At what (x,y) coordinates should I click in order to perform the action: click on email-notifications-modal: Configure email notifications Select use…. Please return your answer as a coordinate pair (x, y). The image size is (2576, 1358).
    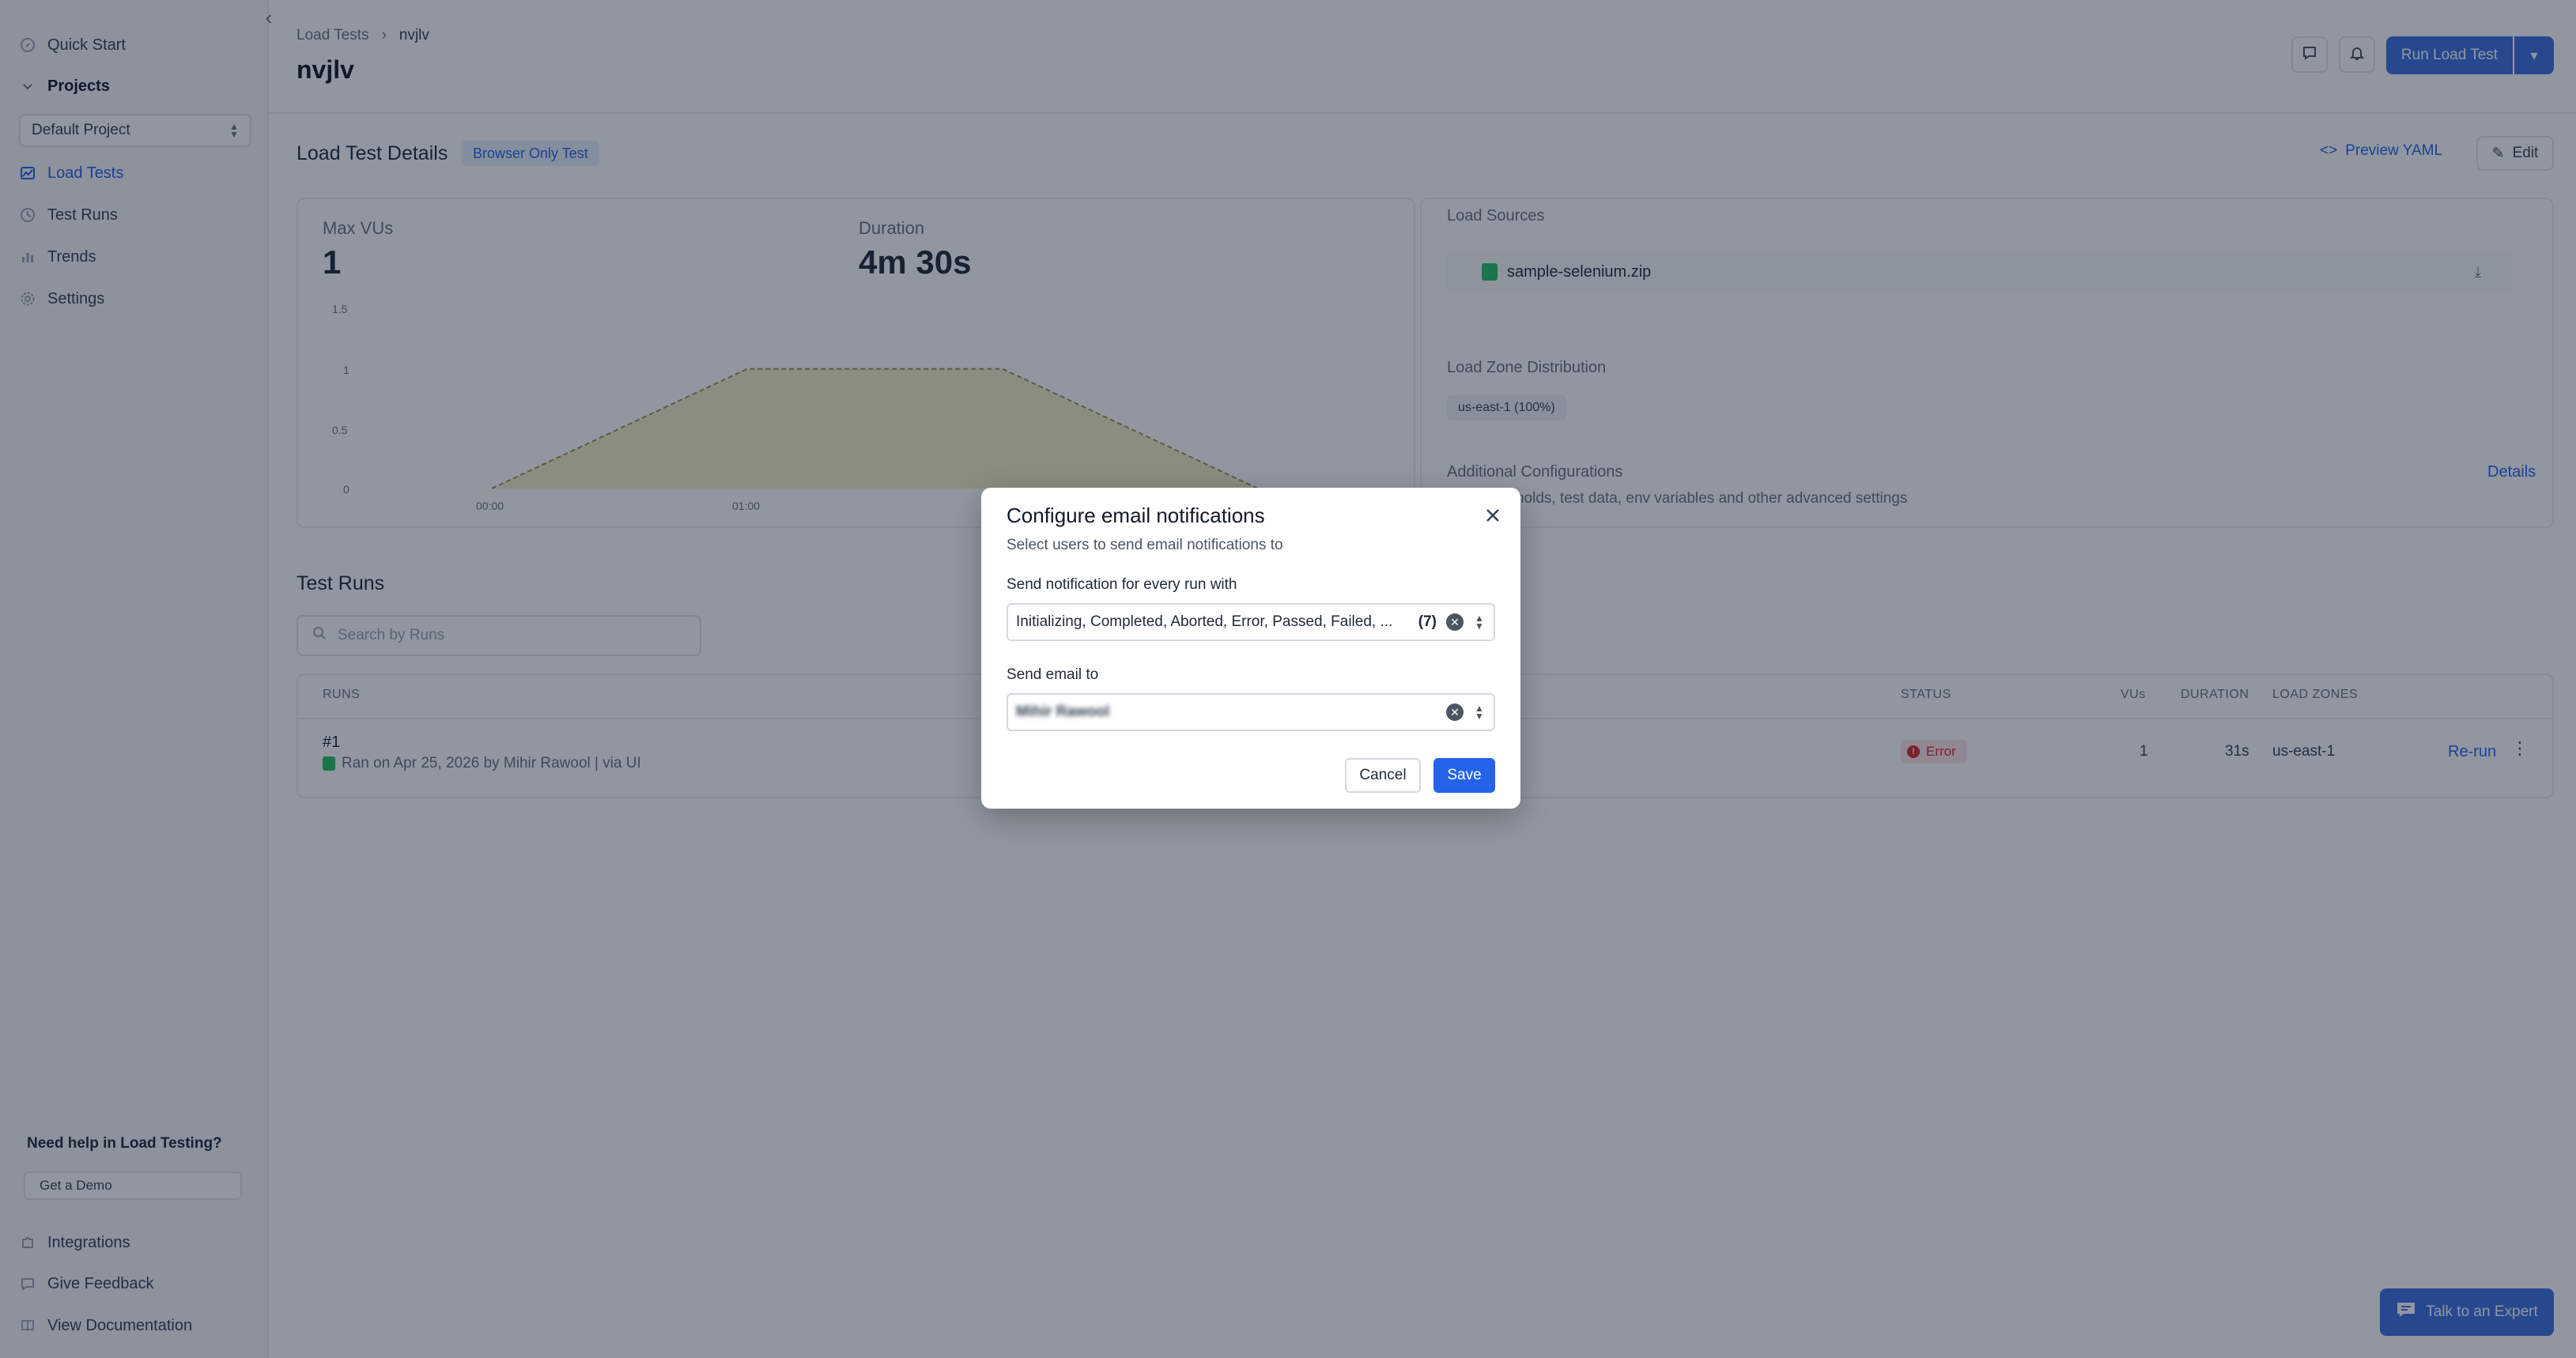
    Looking at the image, I should click on (1250, 648).